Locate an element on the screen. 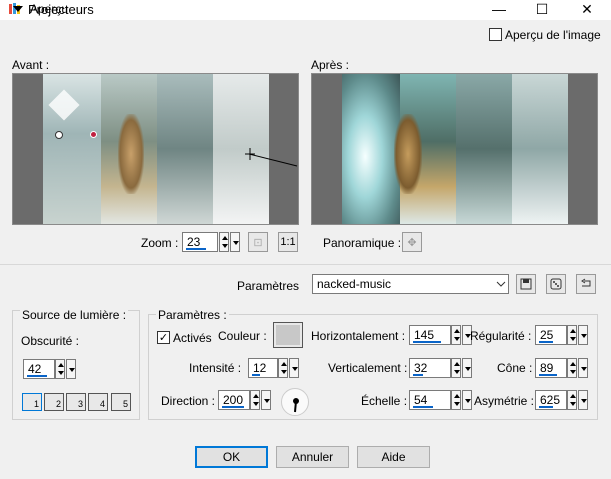 Image resolution: width=611 pixels, height=479 pixels. direction-input: 200 is located at coordinates (234, 400).